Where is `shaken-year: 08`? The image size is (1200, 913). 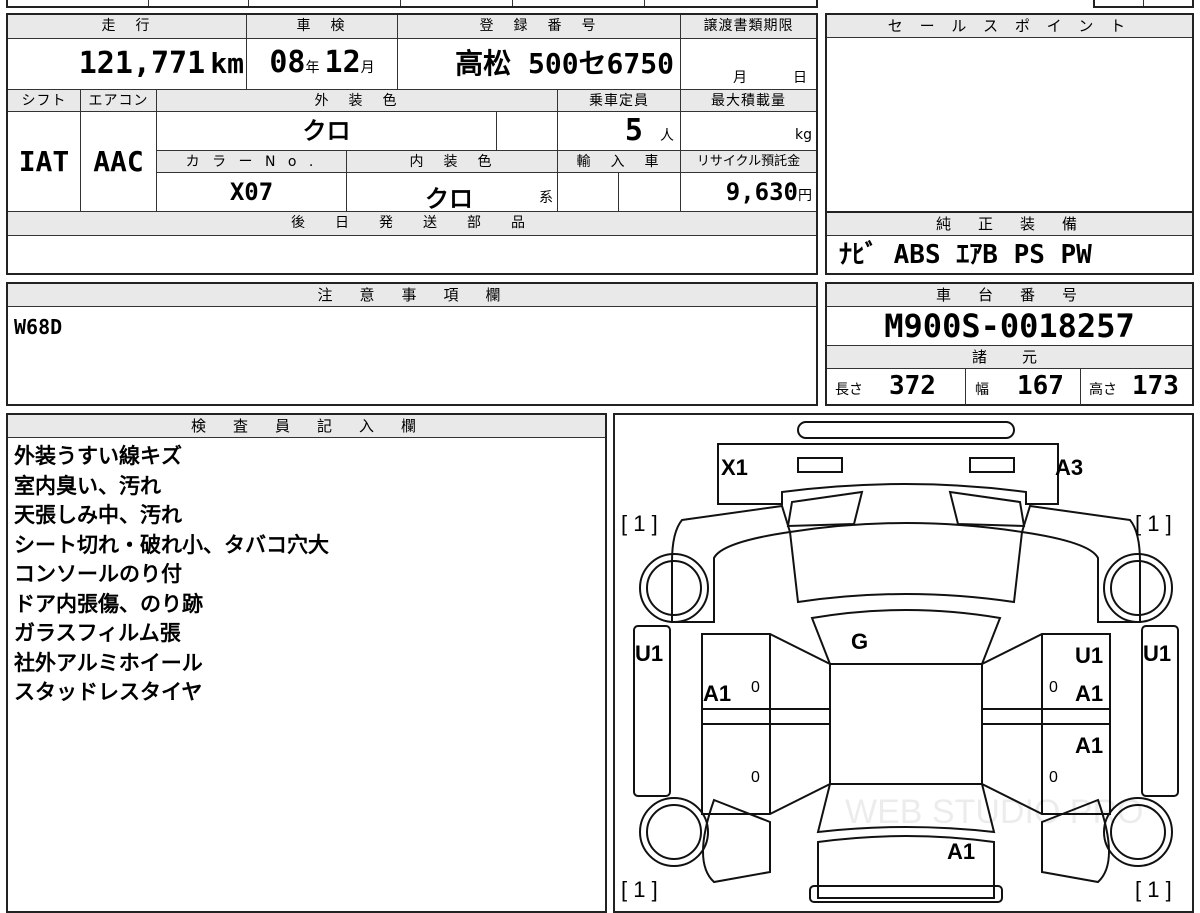 shaken-year: 08 is located at coordinates (287, 62).